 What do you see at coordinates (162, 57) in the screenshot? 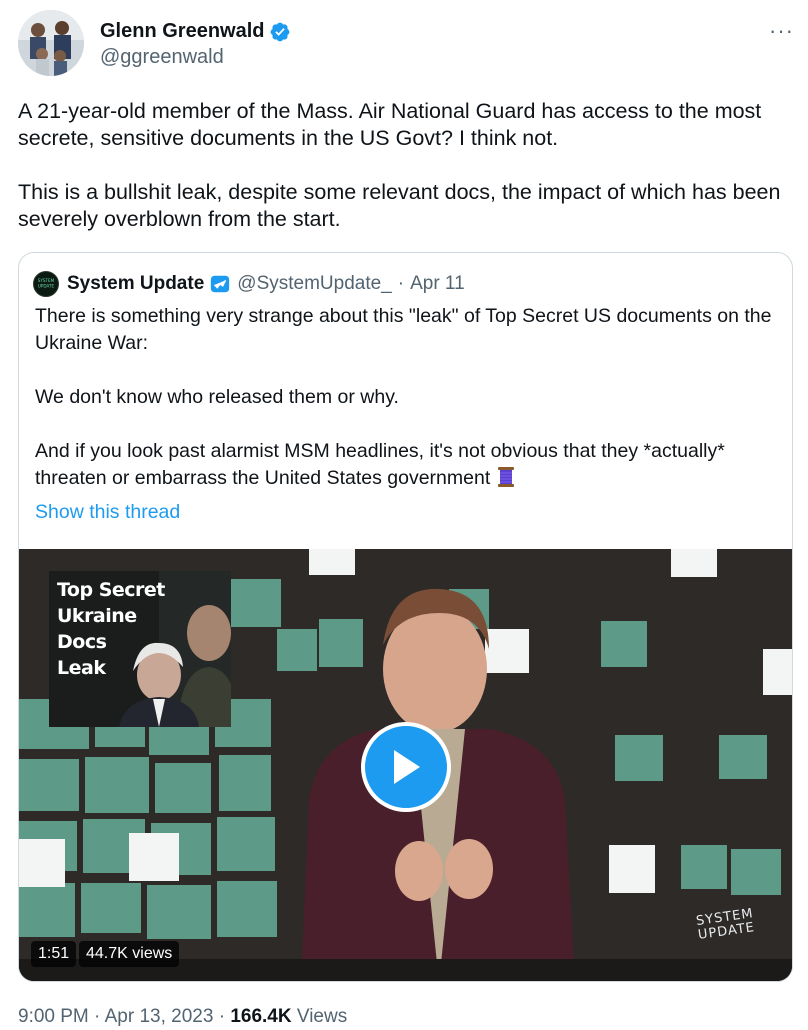
I see `author-handle: @ggreenwald` at bounding box center [162, 57].